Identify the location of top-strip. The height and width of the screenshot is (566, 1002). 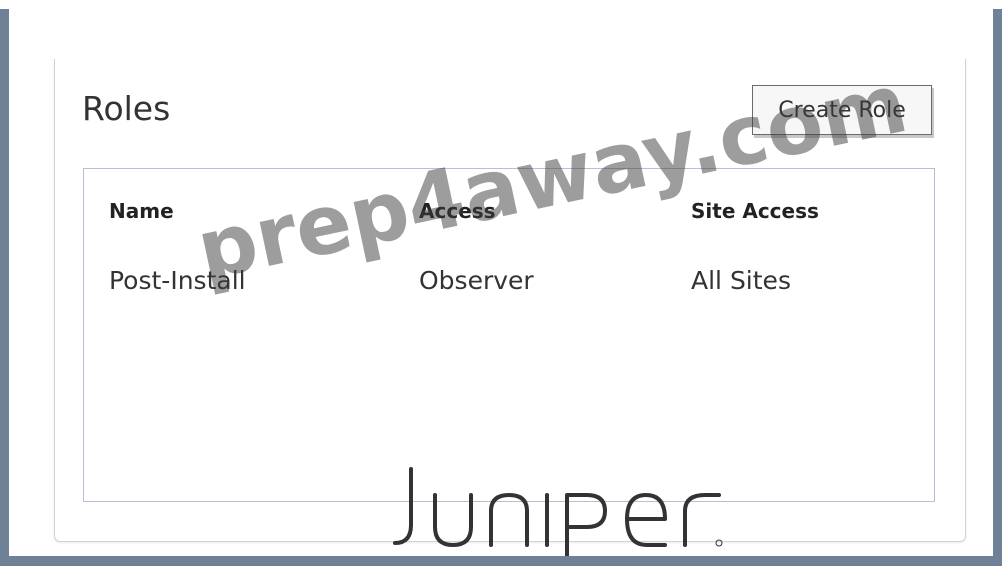
(501, 4).